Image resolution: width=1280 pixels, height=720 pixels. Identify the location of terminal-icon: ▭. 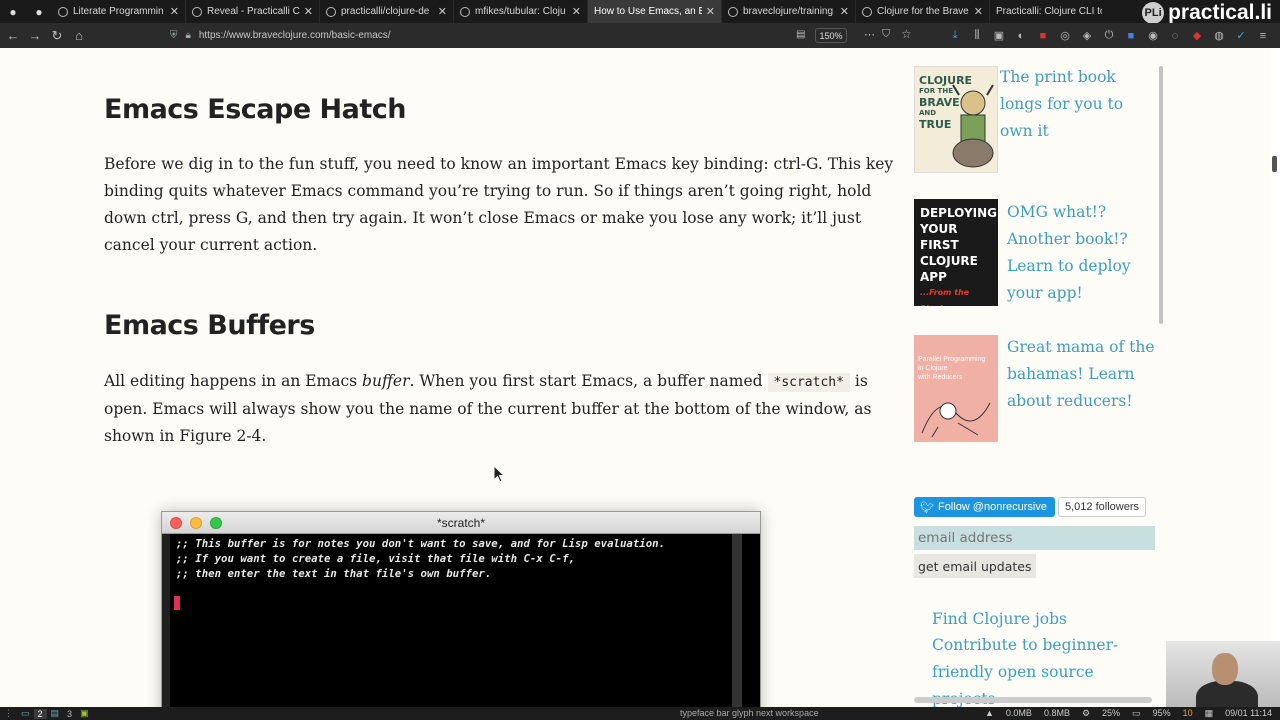
(25, 713).